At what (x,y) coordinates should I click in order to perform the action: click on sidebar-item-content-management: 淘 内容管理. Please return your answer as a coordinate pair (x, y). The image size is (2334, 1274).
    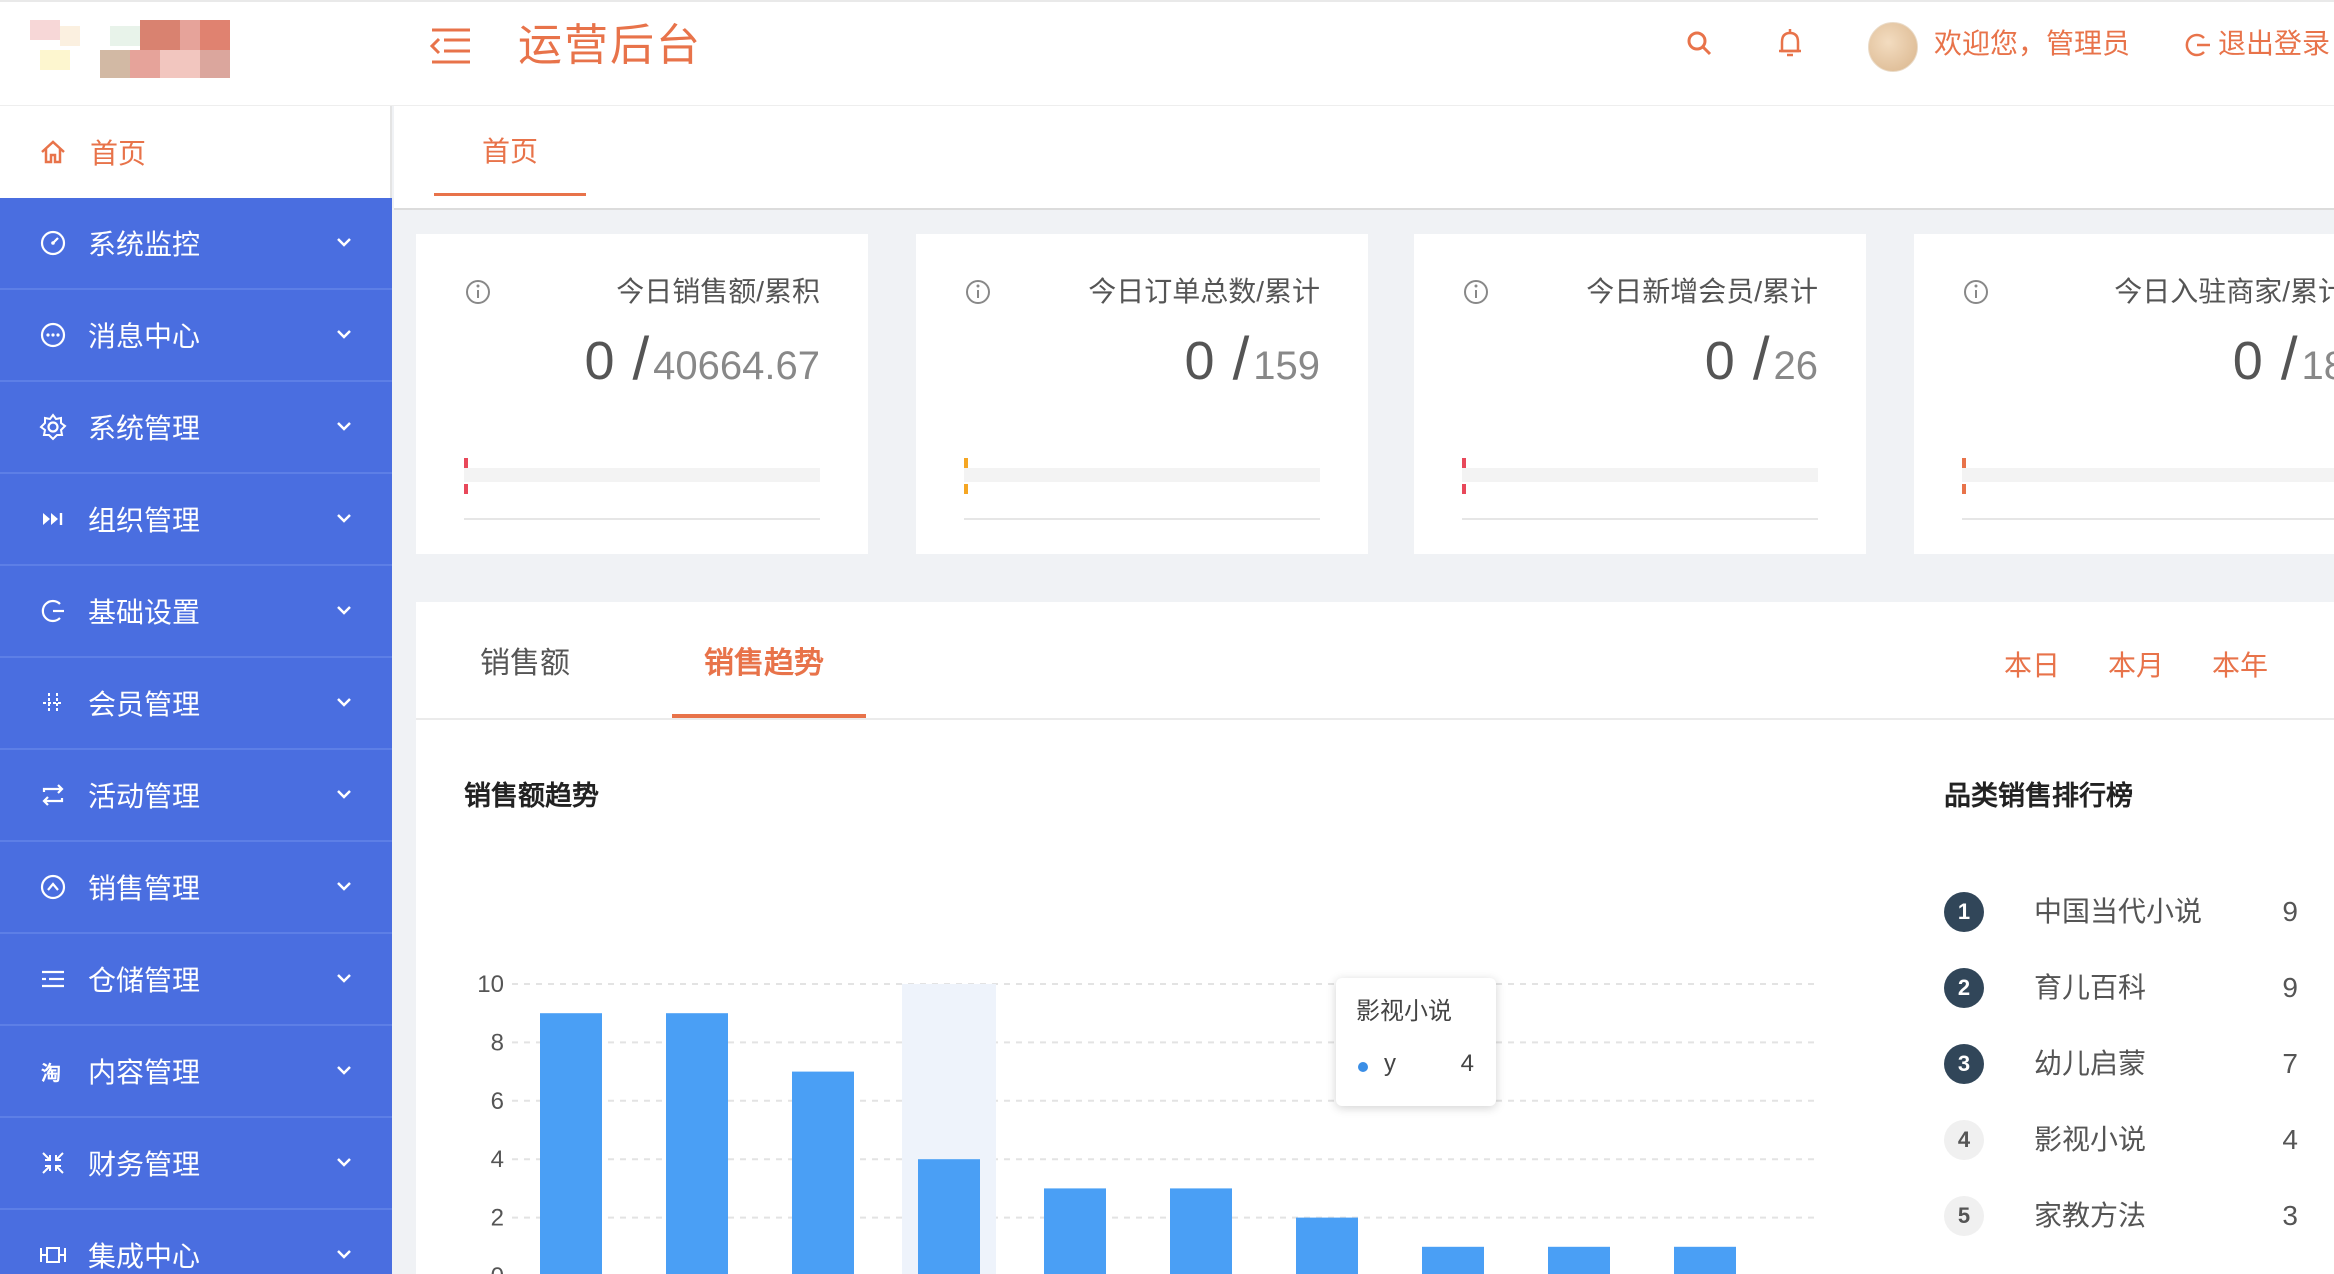
    Looking at the image, I should click on (196, 1072).